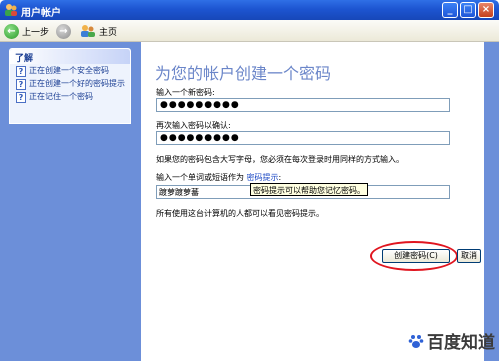  I want to click on watermark-text: 百度知道, so click(461, 343).